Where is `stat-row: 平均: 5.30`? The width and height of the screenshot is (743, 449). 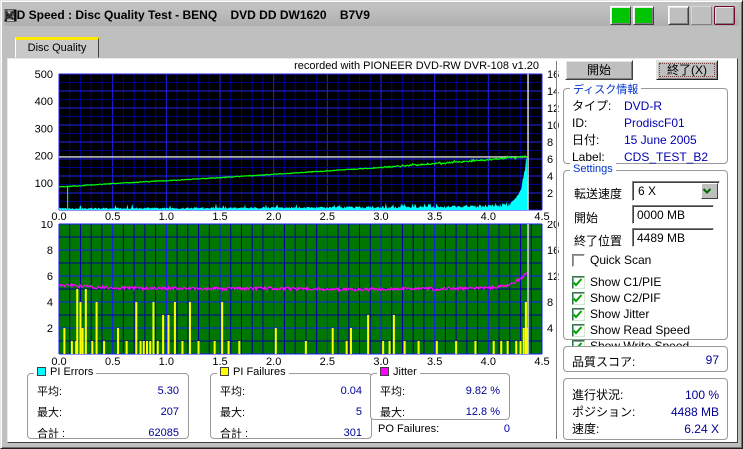
stat-row: 平均: 5.30 is located at coordinates (108, 390).